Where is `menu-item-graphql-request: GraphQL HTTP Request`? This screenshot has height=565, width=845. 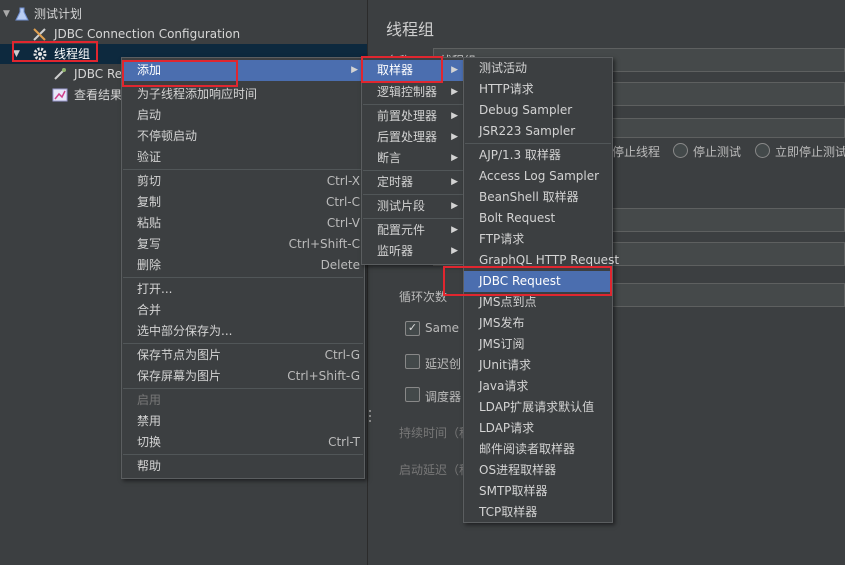 menu-item-graphql-request: GraphQL HTTP Request is located at coordinates (541, 260).